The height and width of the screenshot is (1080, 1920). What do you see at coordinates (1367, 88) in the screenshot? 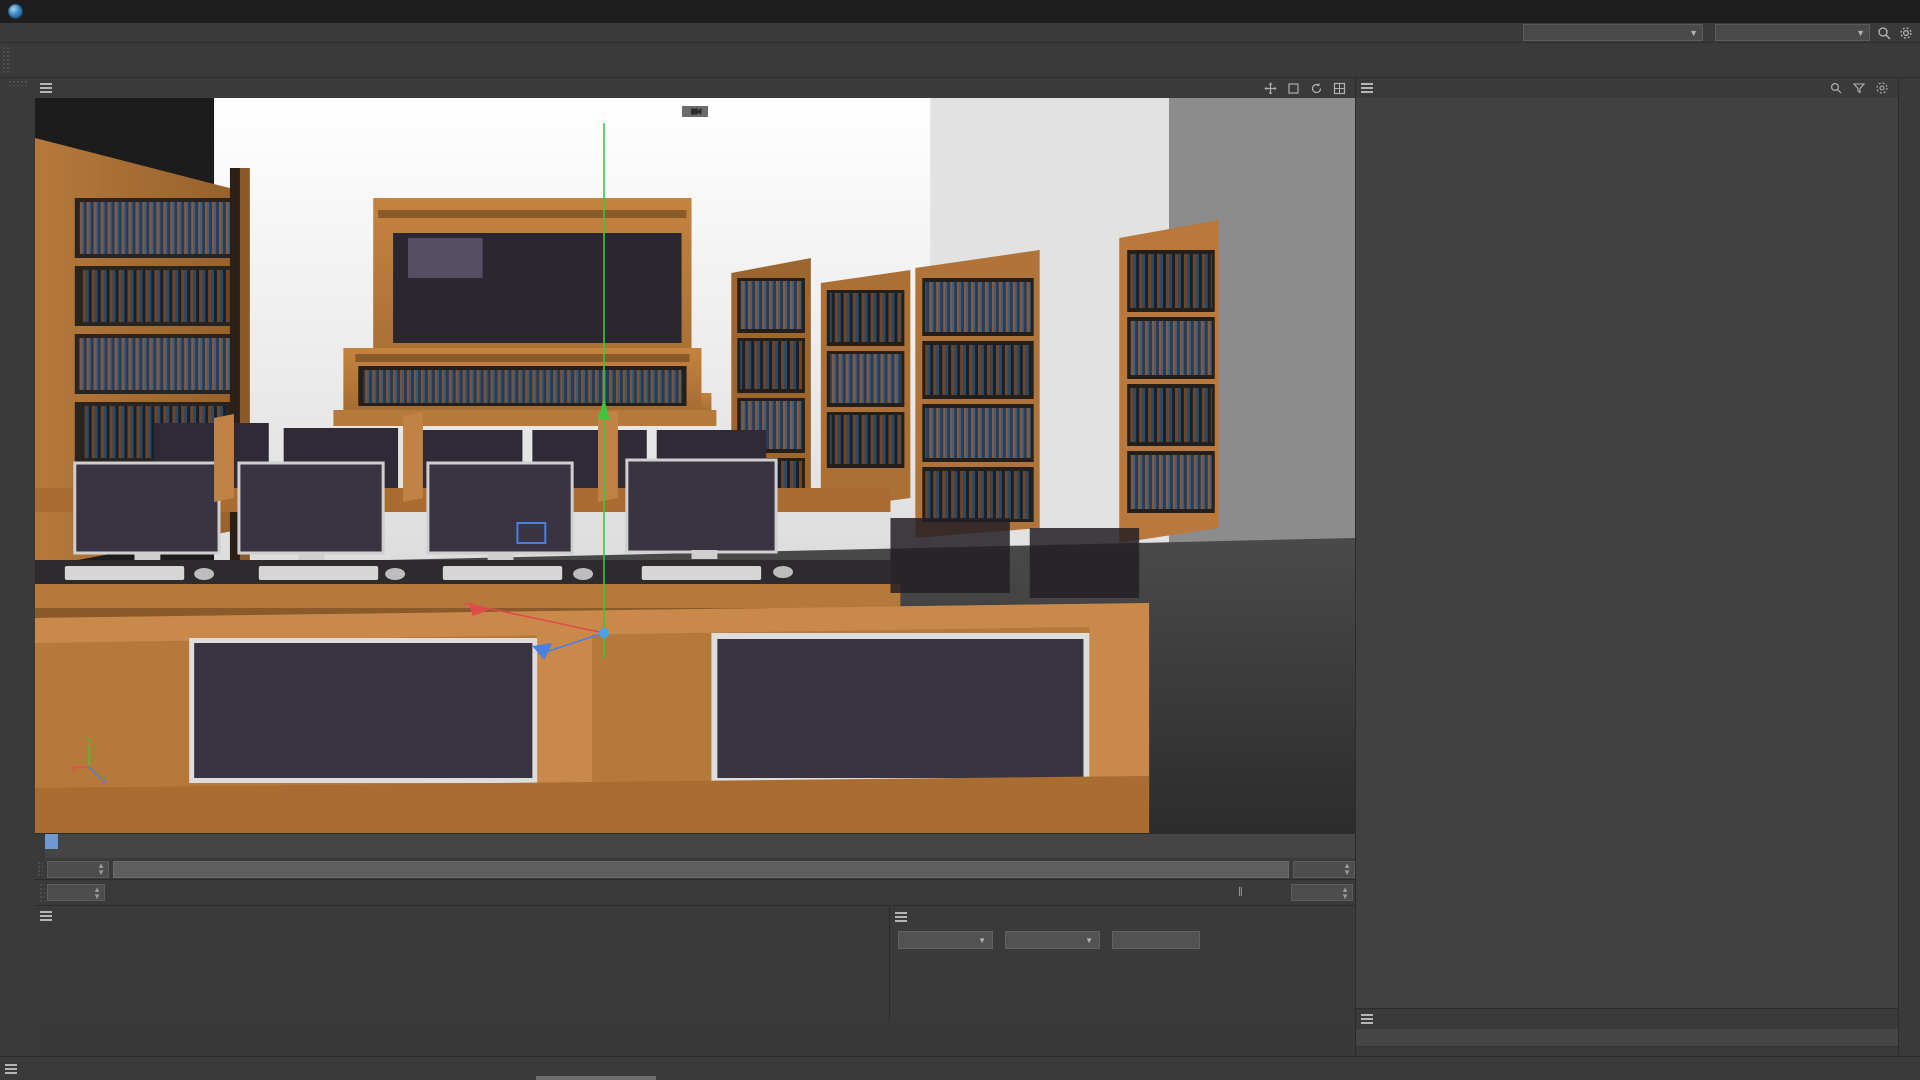
I see `object-manager-hamburger-icon` at bounding box center [1367, 88].